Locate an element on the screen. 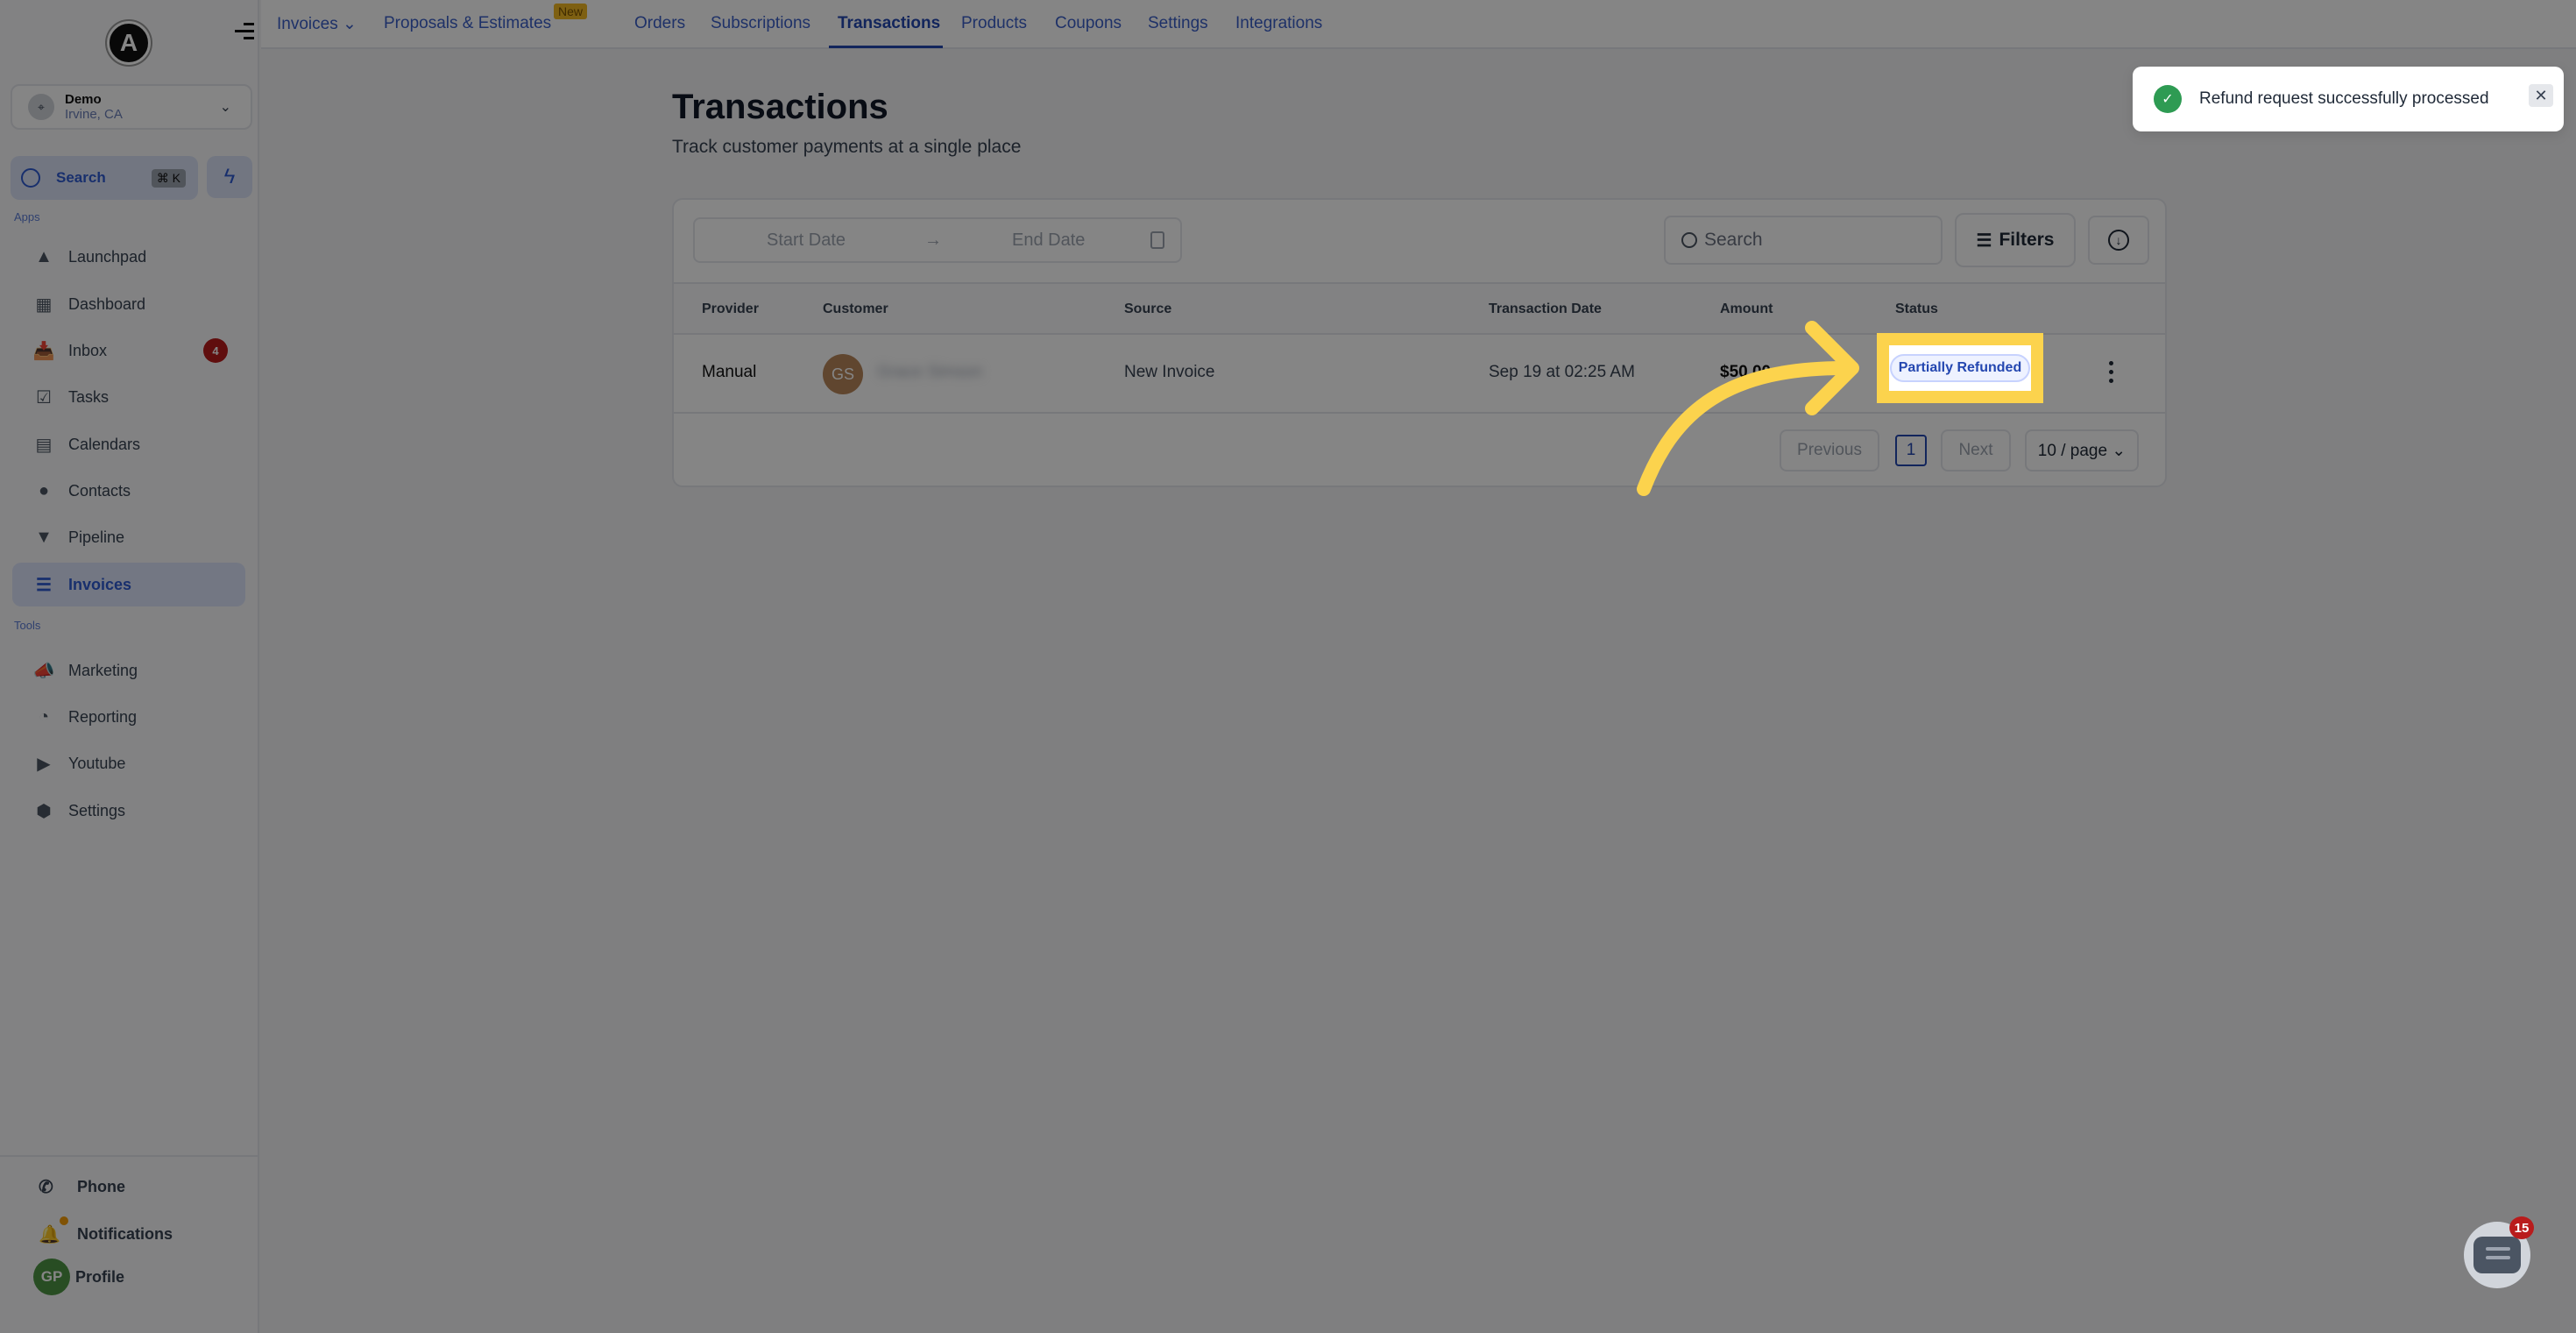  sidebar-item-label: Dashboard is located at coordinates (107, 303).